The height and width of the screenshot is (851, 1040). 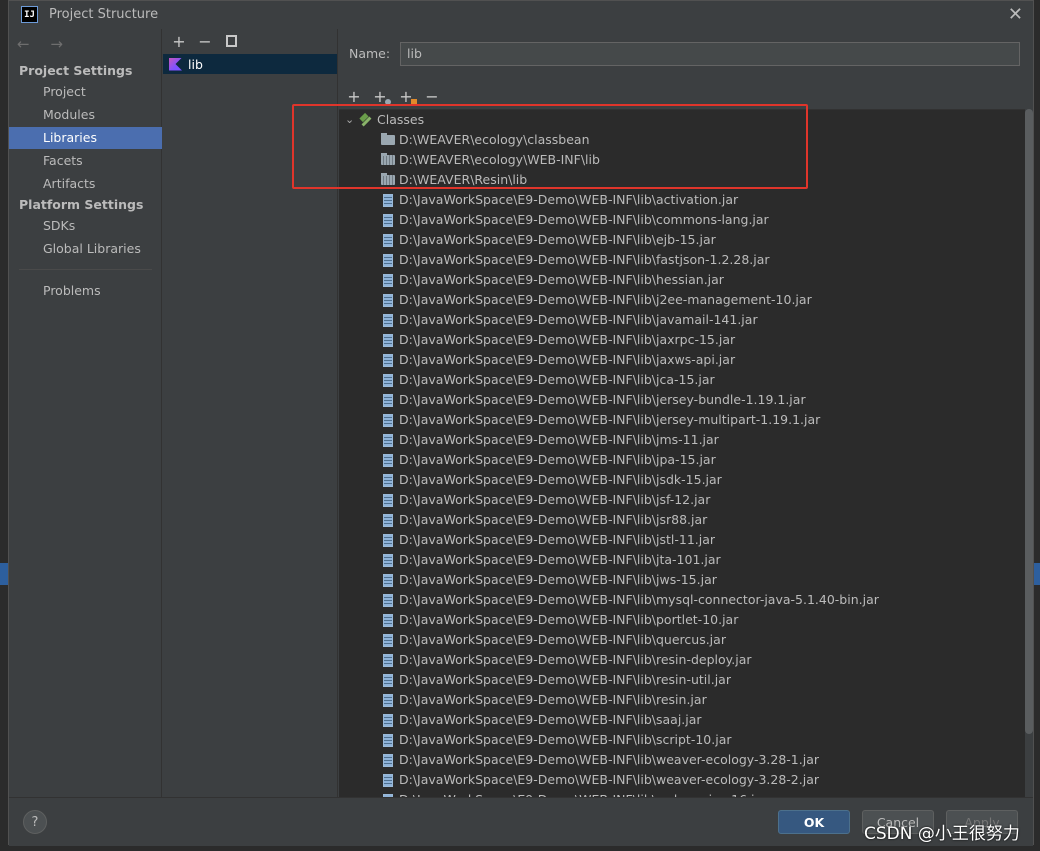 What do you see at coordinates (250, 64) in the screenshot?
I see `library-item-lib: lib` at bounding box center [250, 64].